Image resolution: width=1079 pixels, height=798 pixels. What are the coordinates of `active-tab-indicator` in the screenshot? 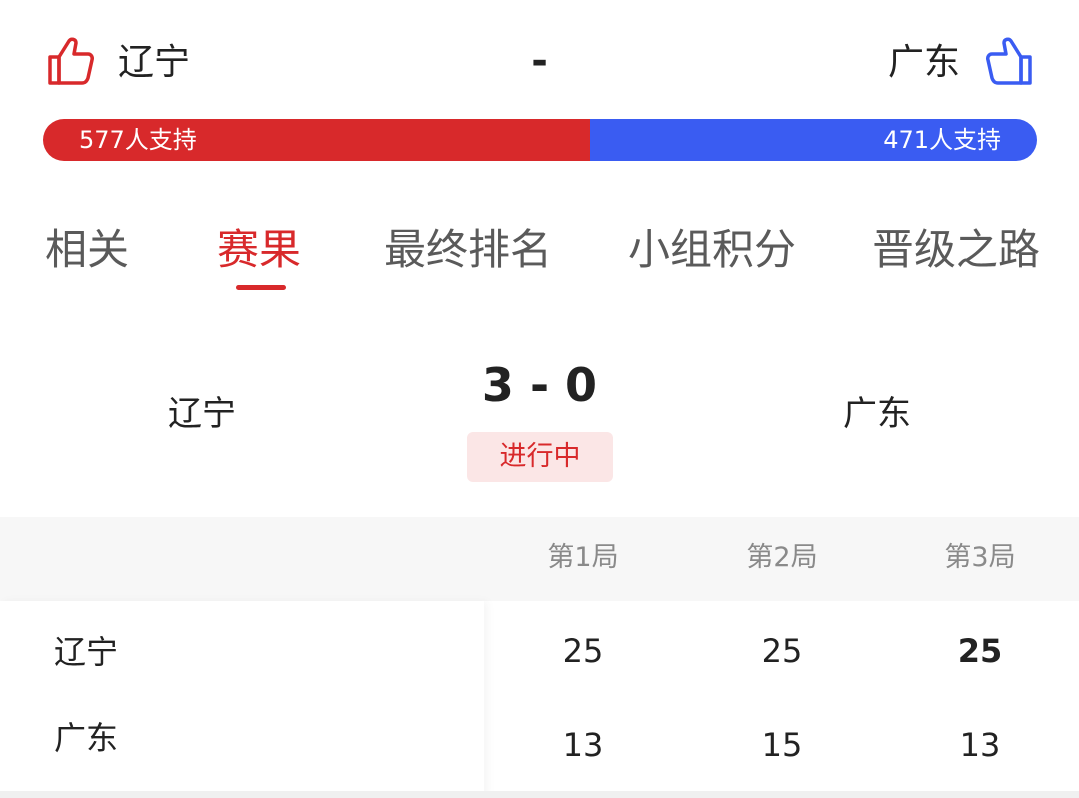 It's located at (261, 287).